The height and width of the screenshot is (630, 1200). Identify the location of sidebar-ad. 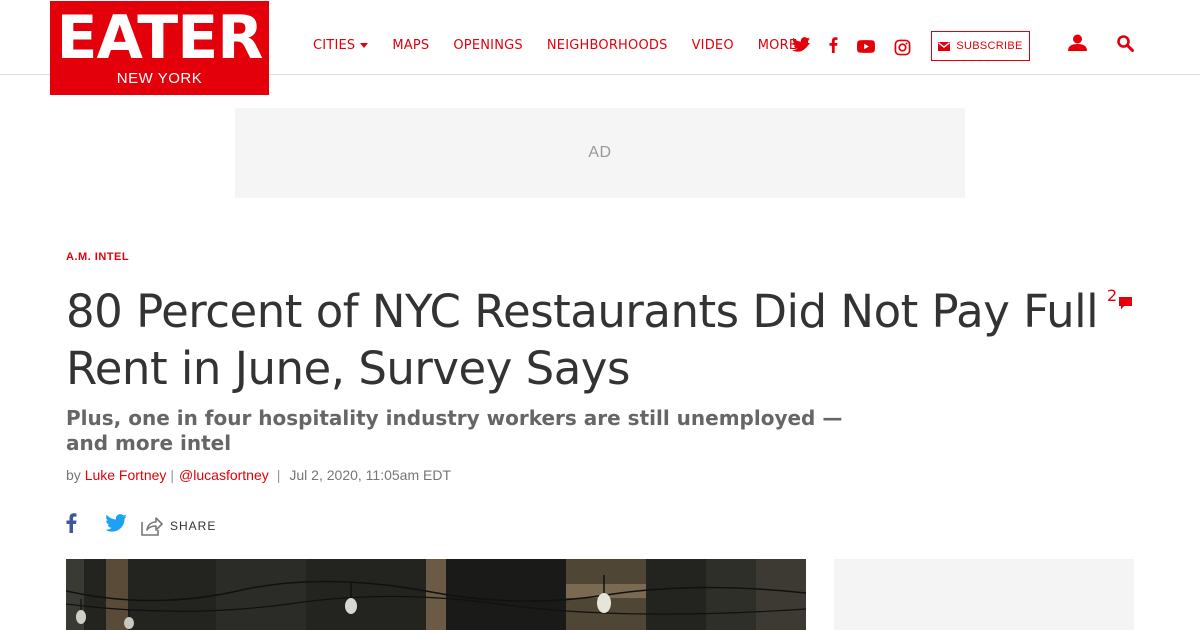
(984, 594).